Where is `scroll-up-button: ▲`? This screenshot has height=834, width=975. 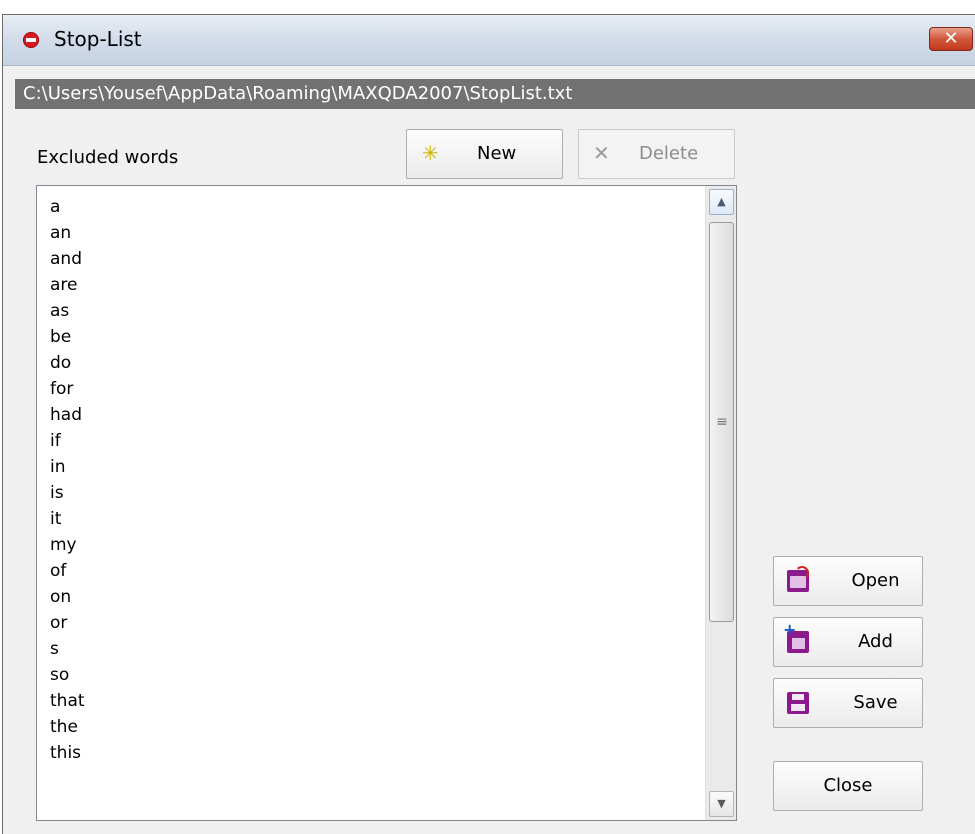
scroll-up-button: ▲ is located at coordinates (721, 202).